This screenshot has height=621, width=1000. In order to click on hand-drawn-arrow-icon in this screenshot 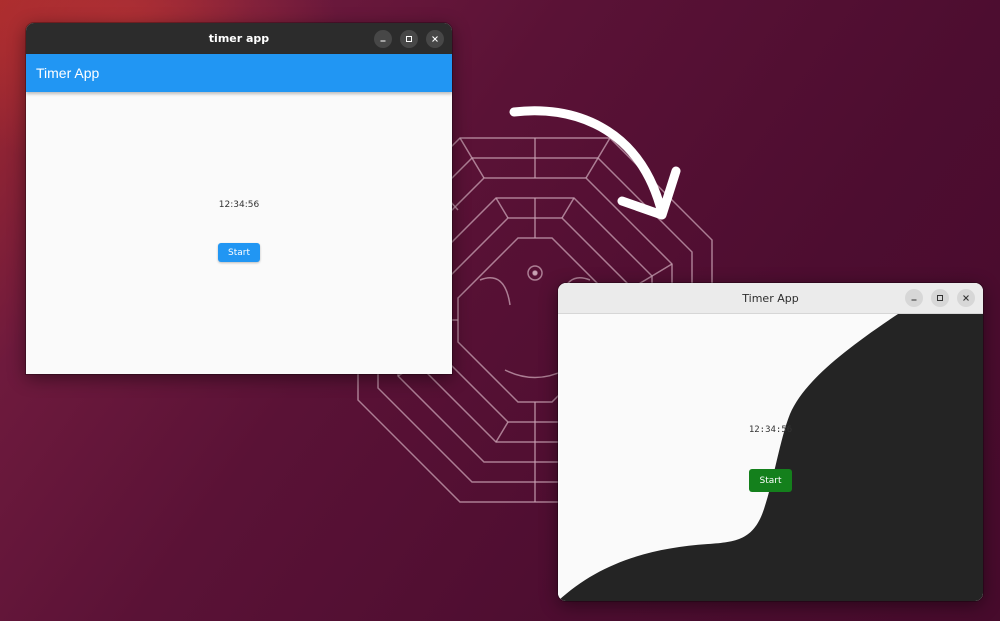, I will do `click(595, 163)`.